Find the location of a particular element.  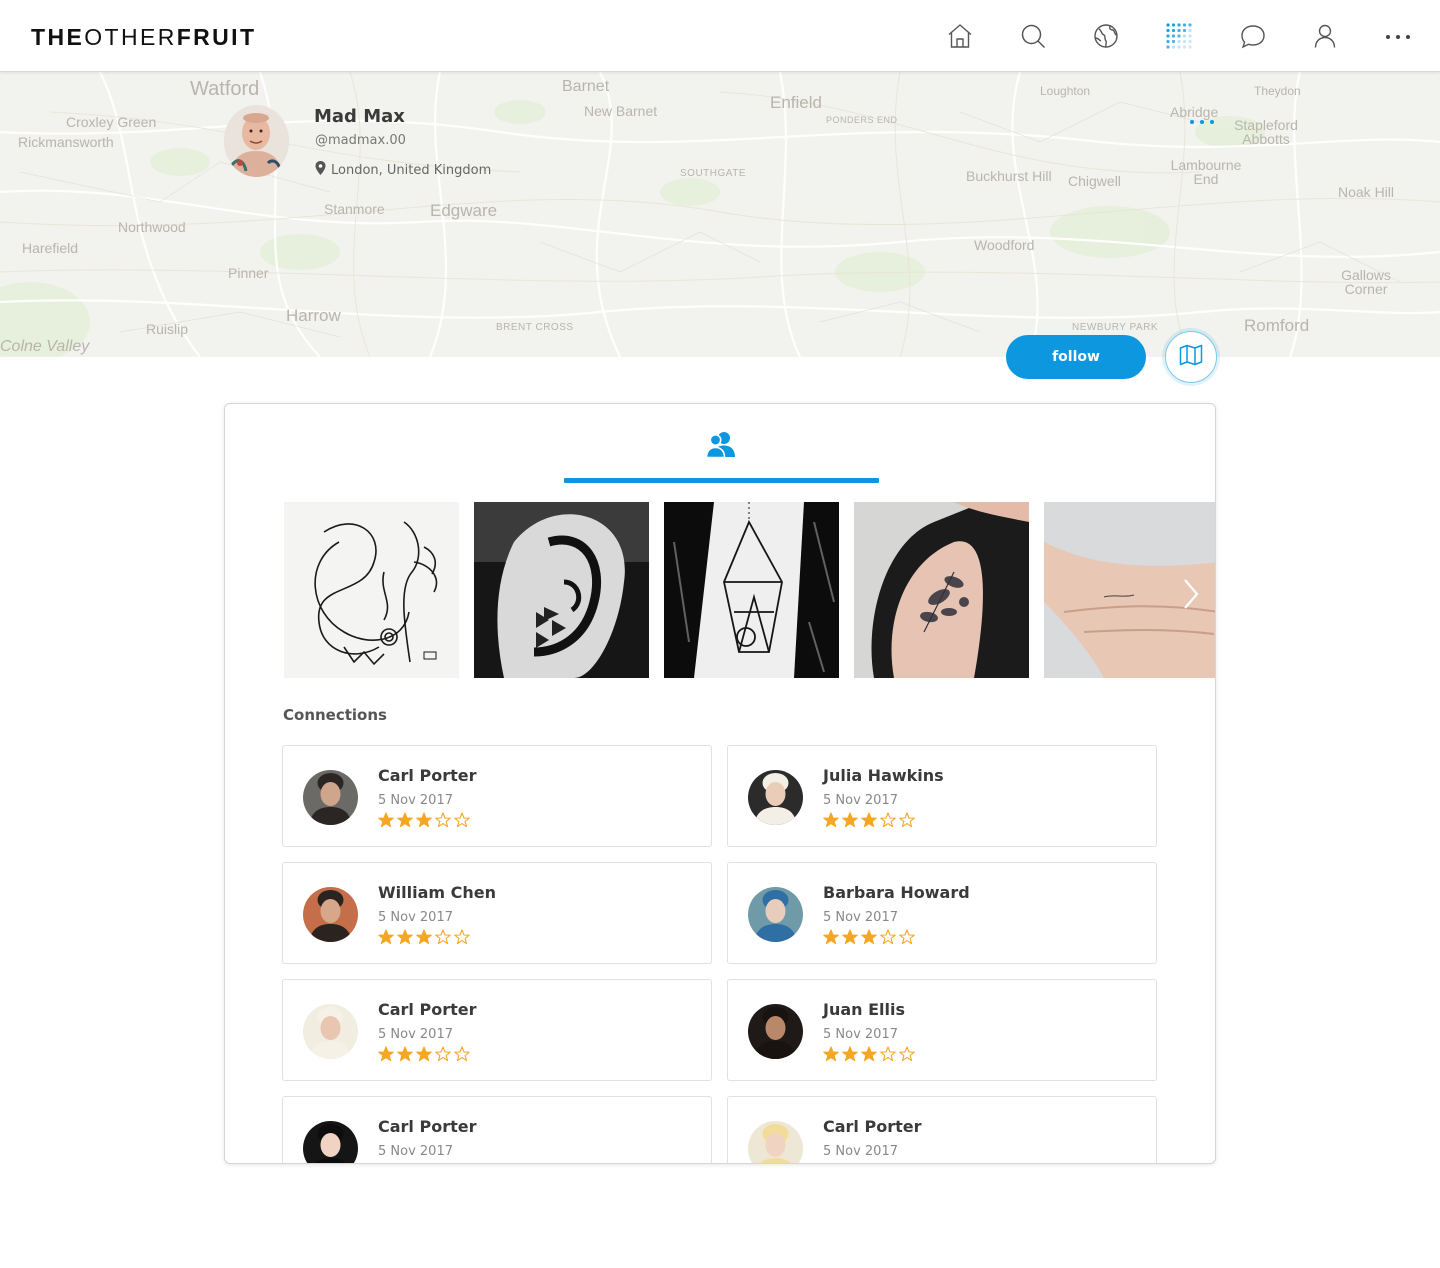

chat-bubble-icon is located at coordinates (1253, 36).